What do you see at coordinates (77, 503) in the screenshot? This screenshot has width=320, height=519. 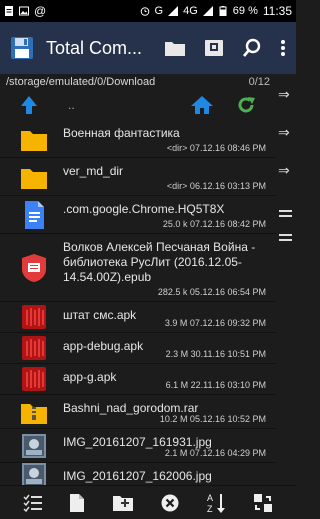 I see `new-file-icon` at bounding box center [77, 503].